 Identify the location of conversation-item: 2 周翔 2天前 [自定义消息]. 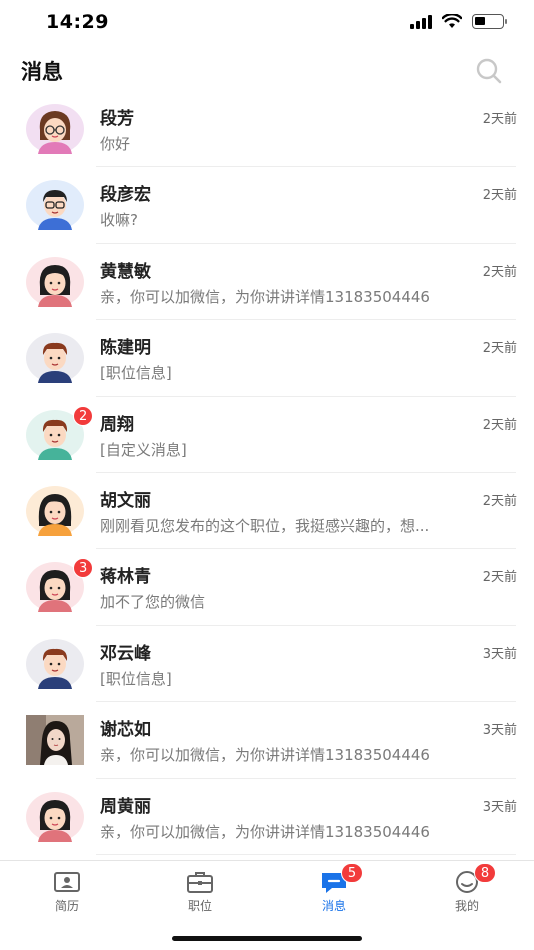
(267, 435).